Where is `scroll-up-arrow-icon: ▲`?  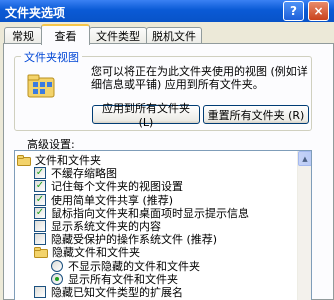 scroll-up-arrow-icon: ▲ is located at coordinates (304, 158).